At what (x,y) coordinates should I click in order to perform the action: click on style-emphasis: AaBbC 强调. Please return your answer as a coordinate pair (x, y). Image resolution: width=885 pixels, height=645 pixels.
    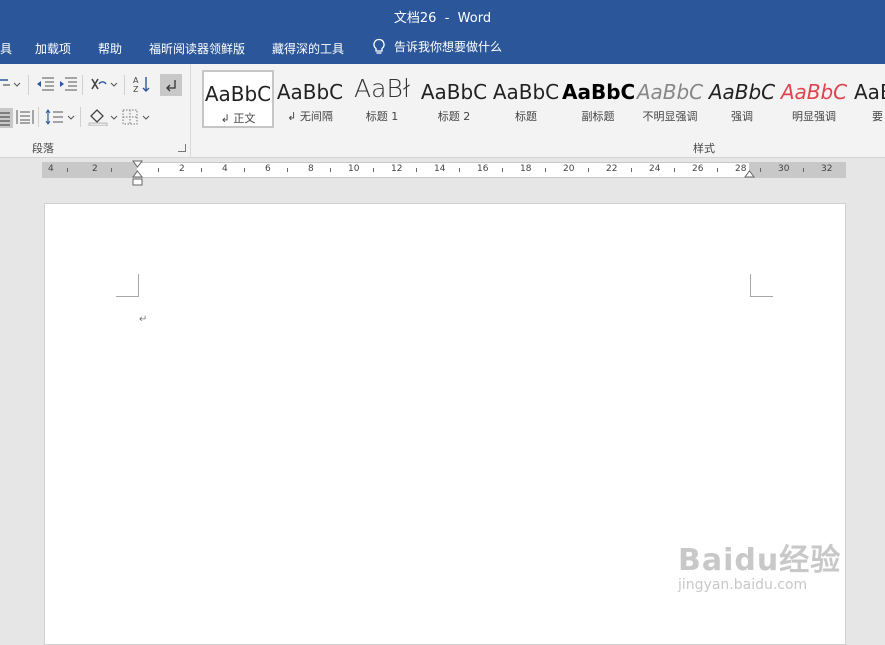
    Looking at the image, I should click on (742, 99).